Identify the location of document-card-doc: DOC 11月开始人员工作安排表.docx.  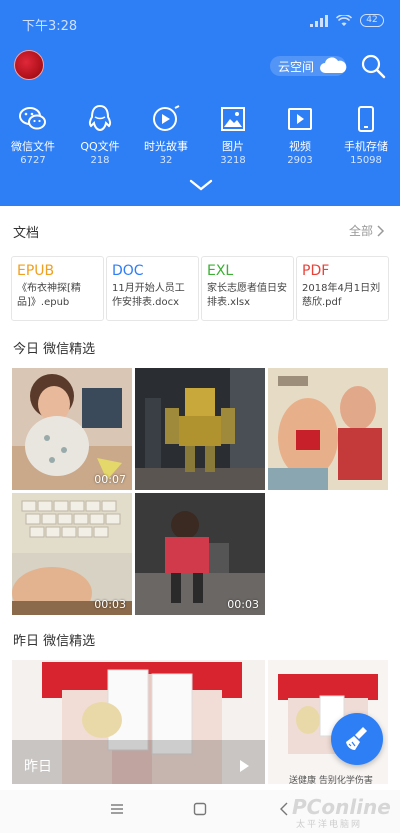
(152, 288).